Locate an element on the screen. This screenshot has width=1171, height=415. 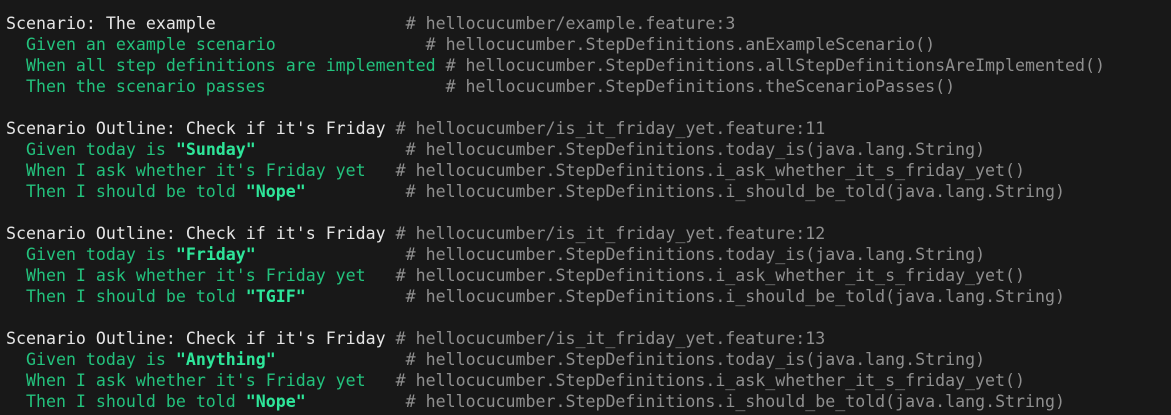
step-argument: "Sunday" is located at coordinates (215, 149).